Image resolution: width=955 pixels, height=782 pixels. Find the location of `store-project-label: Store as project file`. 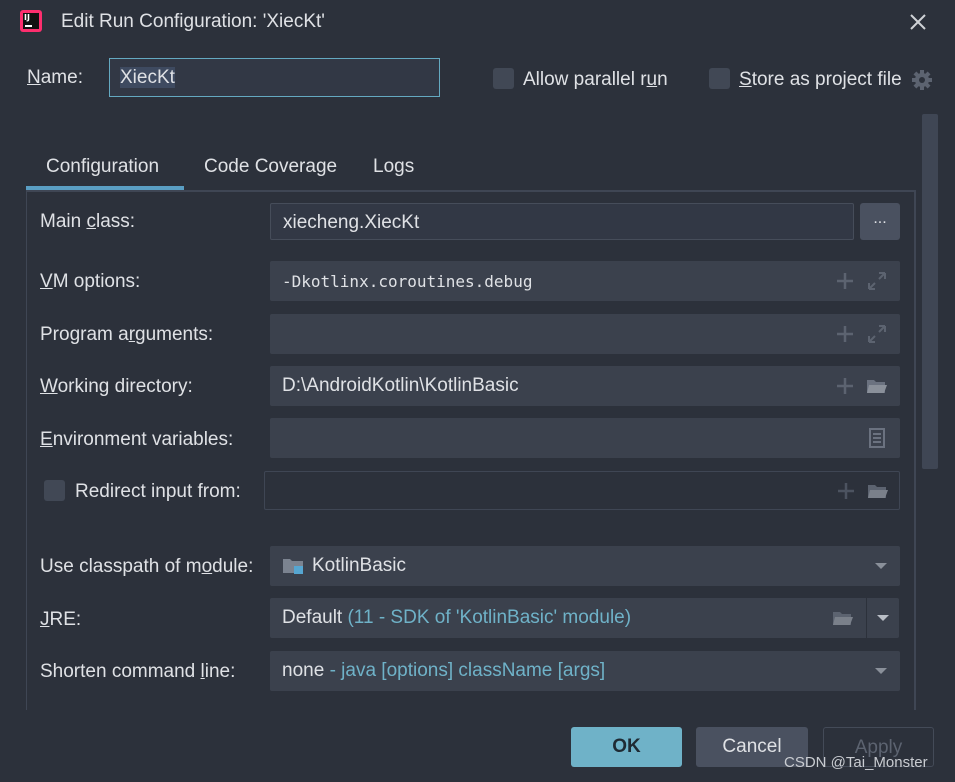

store-project-label: Store as project file is located at coordinates (820, 79).